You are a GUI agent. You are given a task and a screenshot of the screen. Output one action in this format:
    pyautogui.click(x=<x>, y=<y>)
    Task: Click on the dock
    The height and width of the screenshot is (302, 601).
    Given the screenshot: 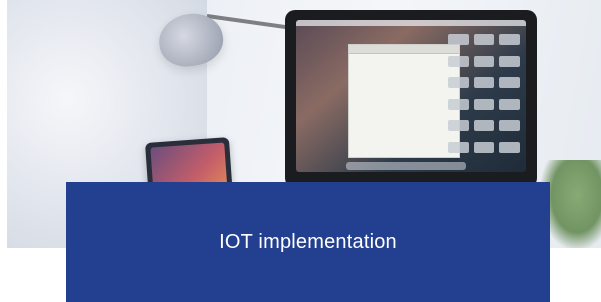 What is the action you would take?
    pyautogui.click(x=406, y=166)
    